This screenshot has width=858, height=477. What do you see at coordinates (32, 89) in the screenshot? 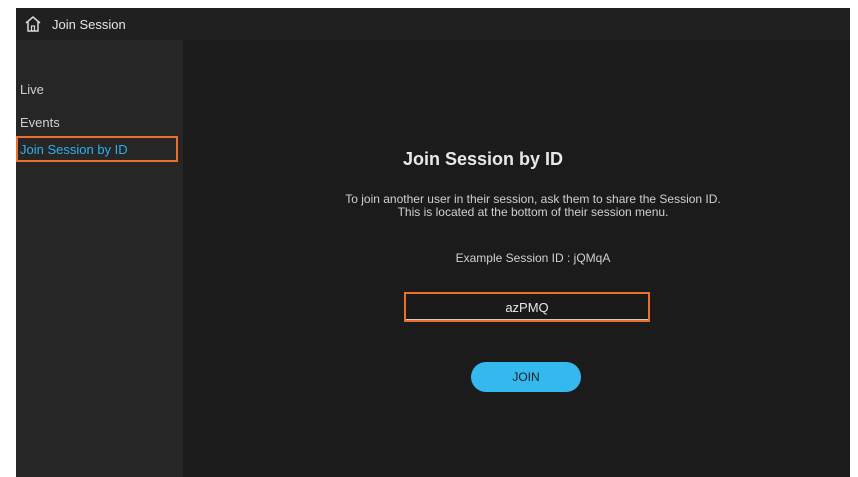
I see `sidebar-item-label: Live` at bounding box center [32, 89].